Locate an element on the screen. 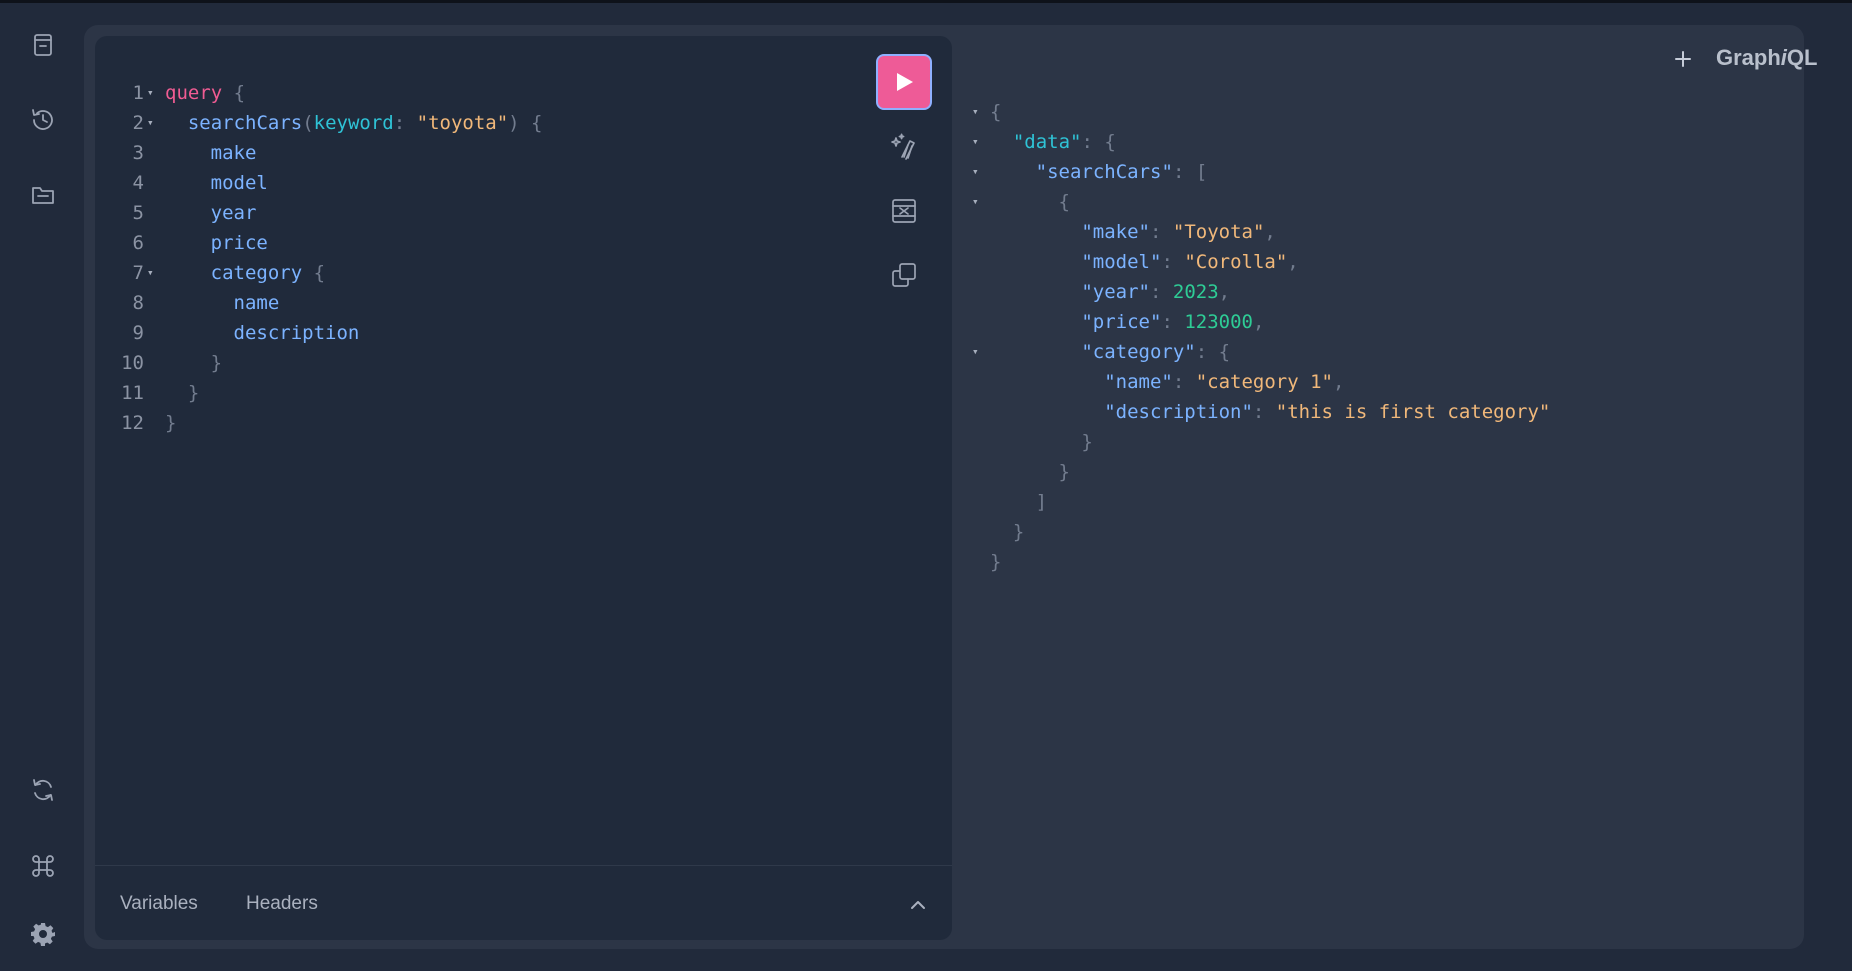 This screenshot has height=971, width=1852. code-token: "price" is located at coordinates (1121, 322).